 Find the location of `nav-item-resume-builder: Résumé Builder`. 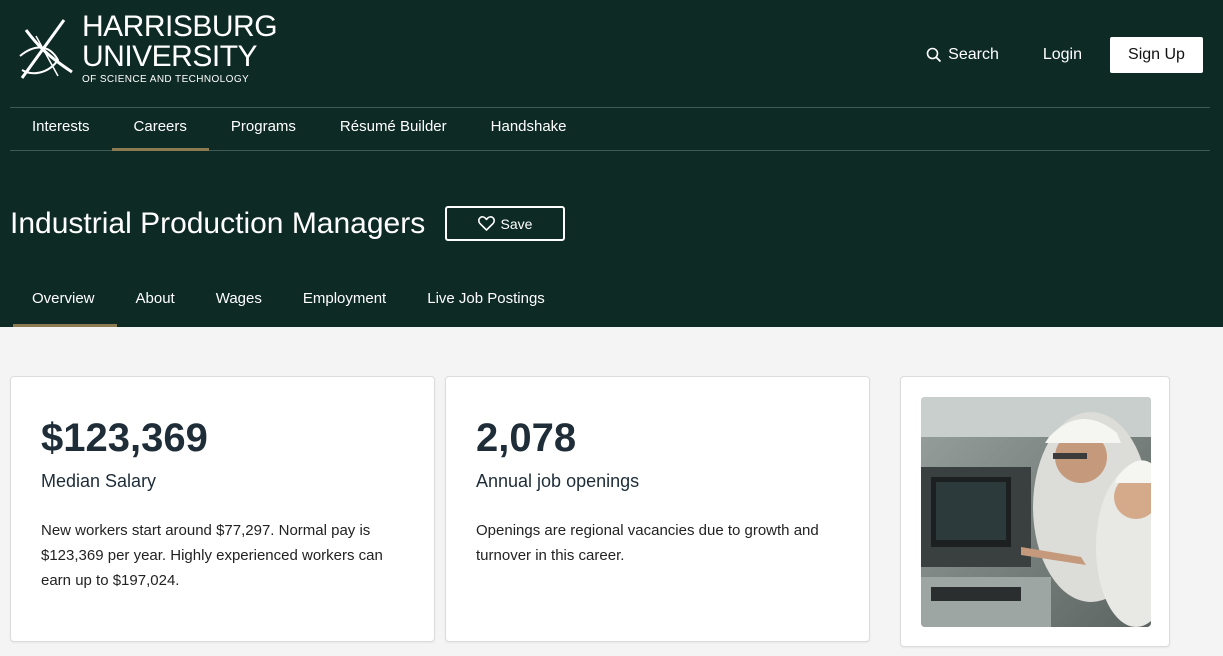

nav-item-resume-builder: Résumé Builder is located at coordinates (393, 129).